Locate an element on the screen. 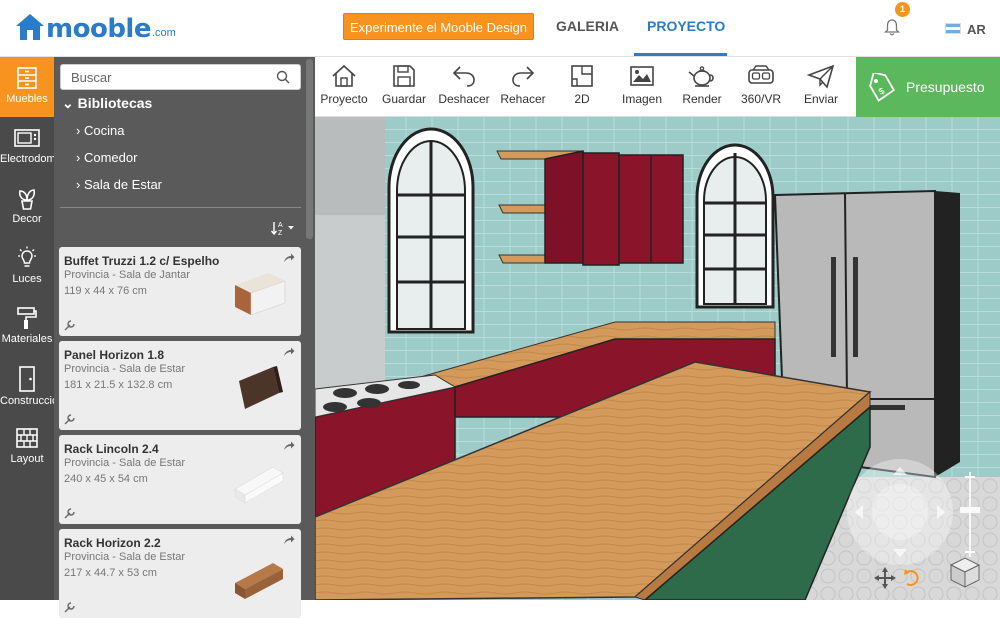 The width and height of the screenshot is (1000, 618). rail-label: Materiales is located at coordinates (27, 339).